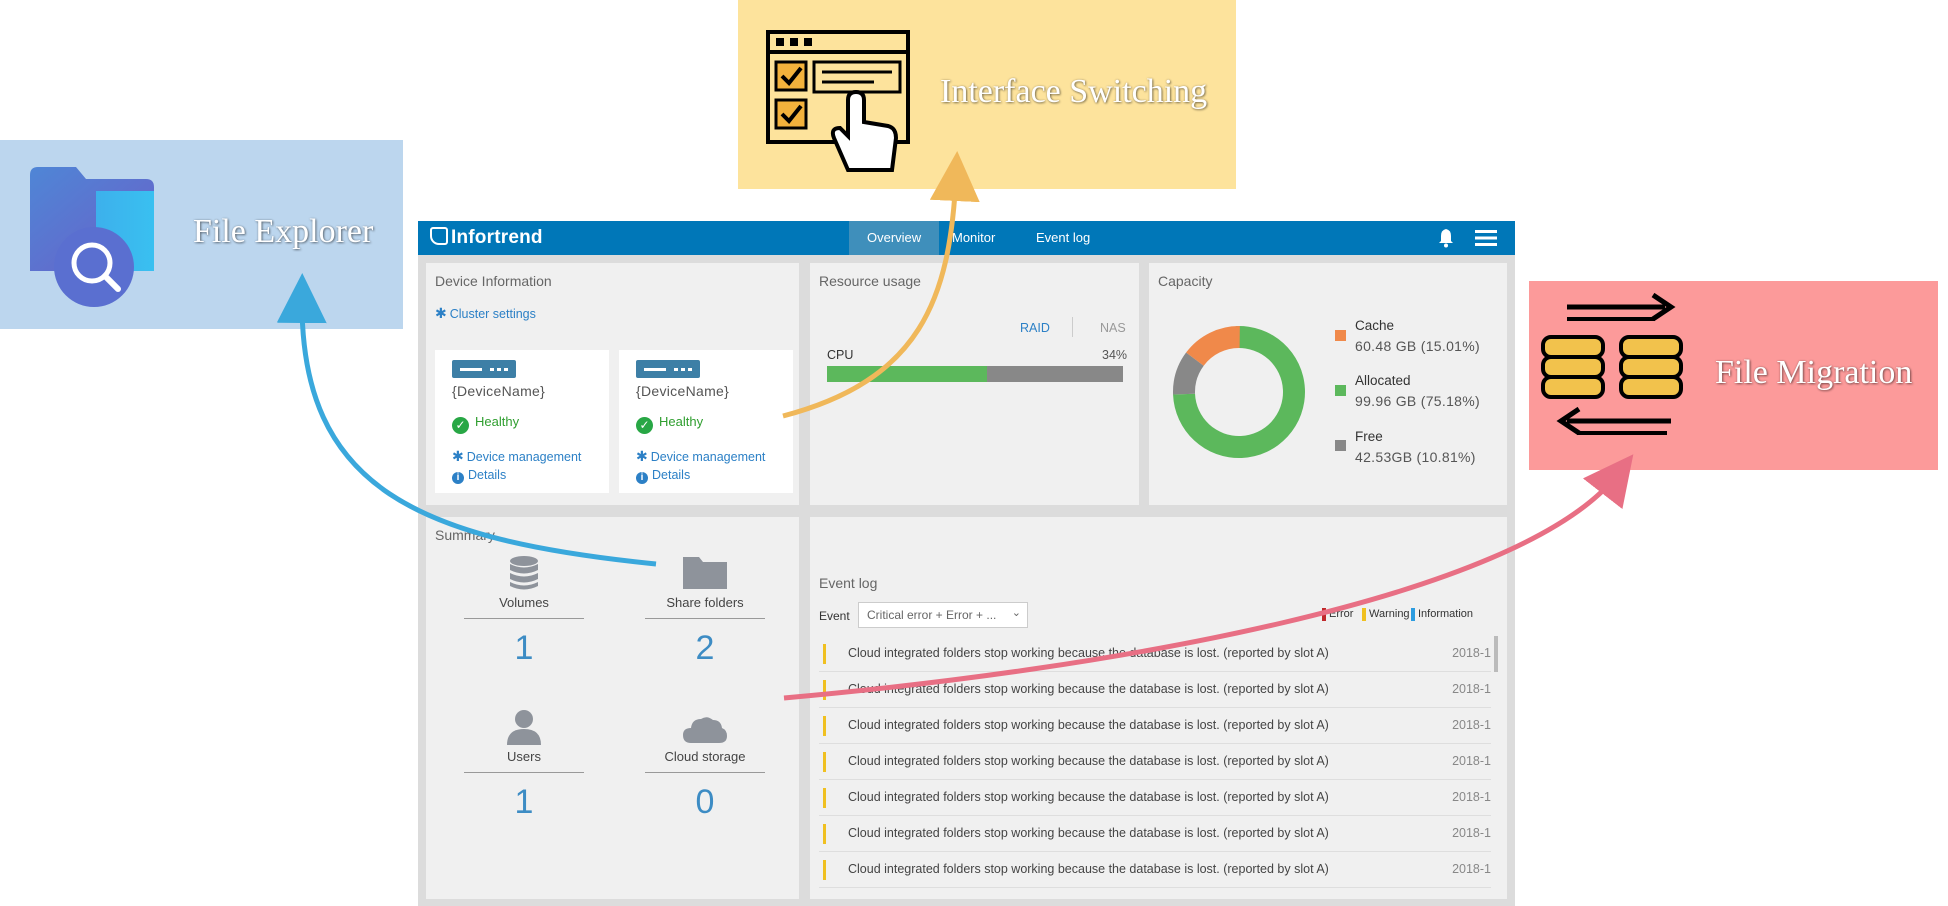 The width and height of the screenshot is (1948, 906). I want to click on cloud-storage-count: 0, so click(705, 802).